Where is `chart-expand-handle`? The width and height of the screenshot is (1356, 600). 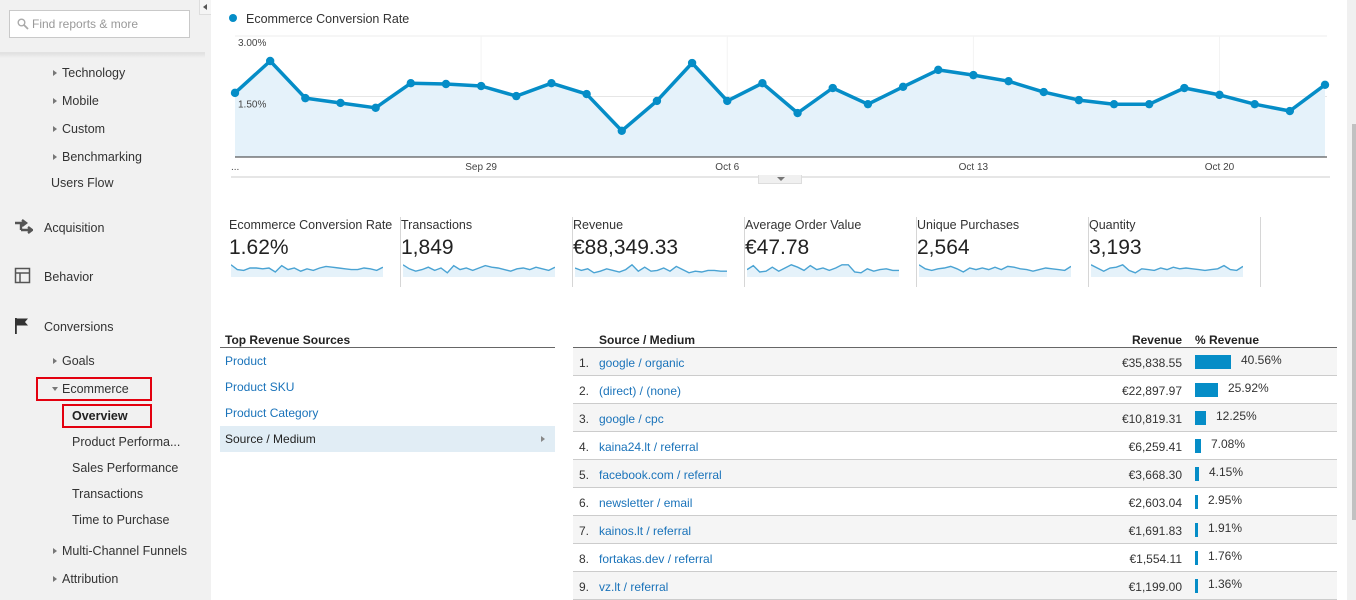
chart-expand-handle is located at coordinates (780, 179).